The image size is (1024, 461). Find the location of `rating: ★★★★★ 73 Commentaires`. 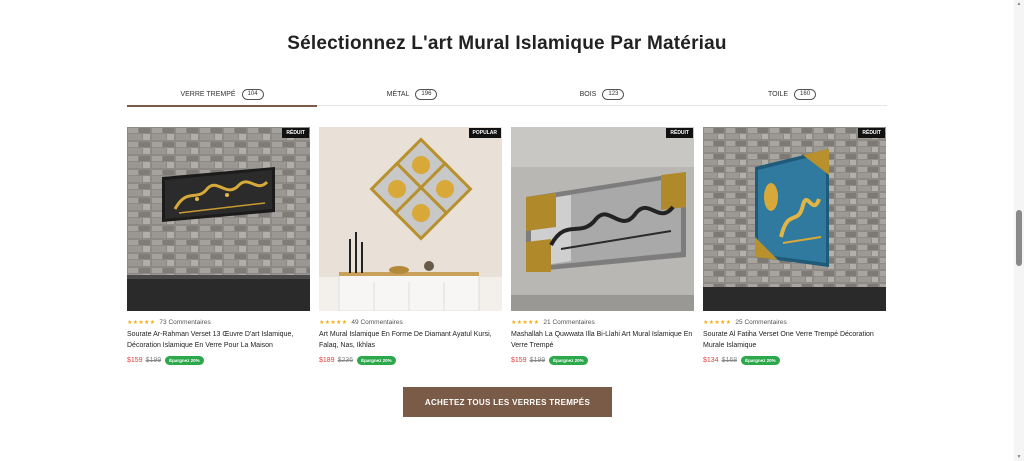

rating: ★★★★★ 73 Commentaires is located at coordinates (218, 322).